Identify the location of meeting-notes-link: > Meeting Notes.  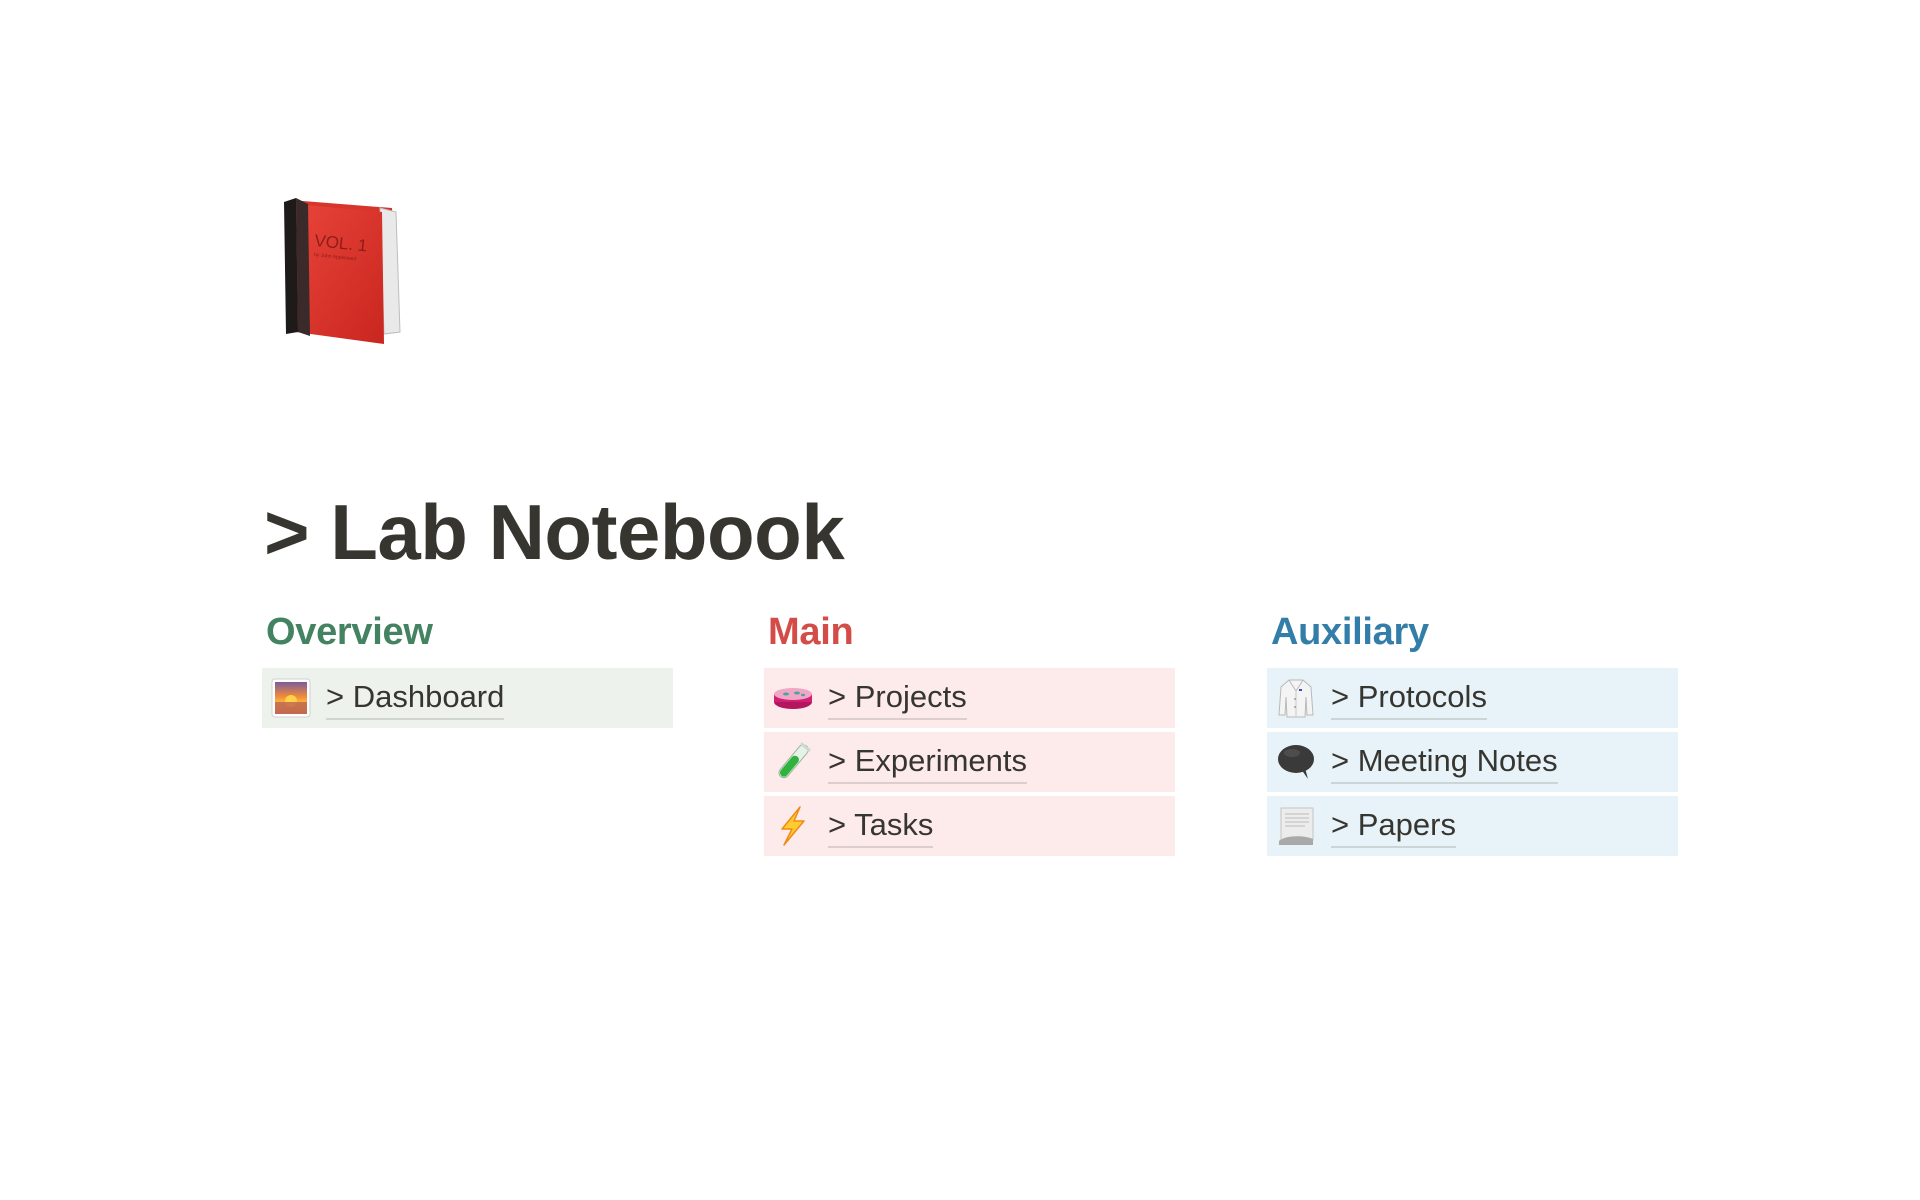
(1444, 762).